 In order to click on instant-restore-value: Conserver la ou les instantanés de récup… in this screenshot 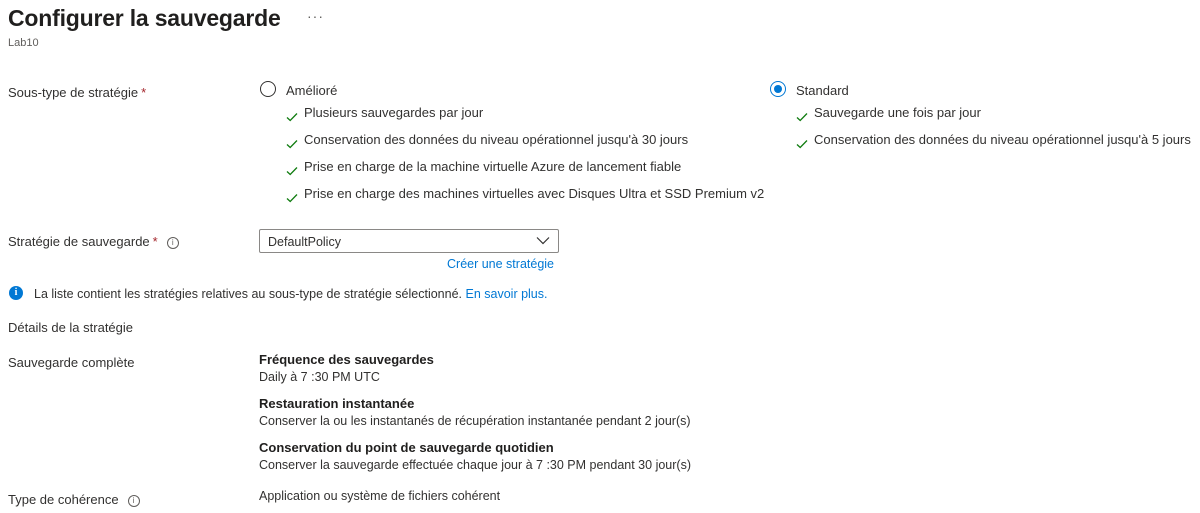, I will do `click(475, 421)`.